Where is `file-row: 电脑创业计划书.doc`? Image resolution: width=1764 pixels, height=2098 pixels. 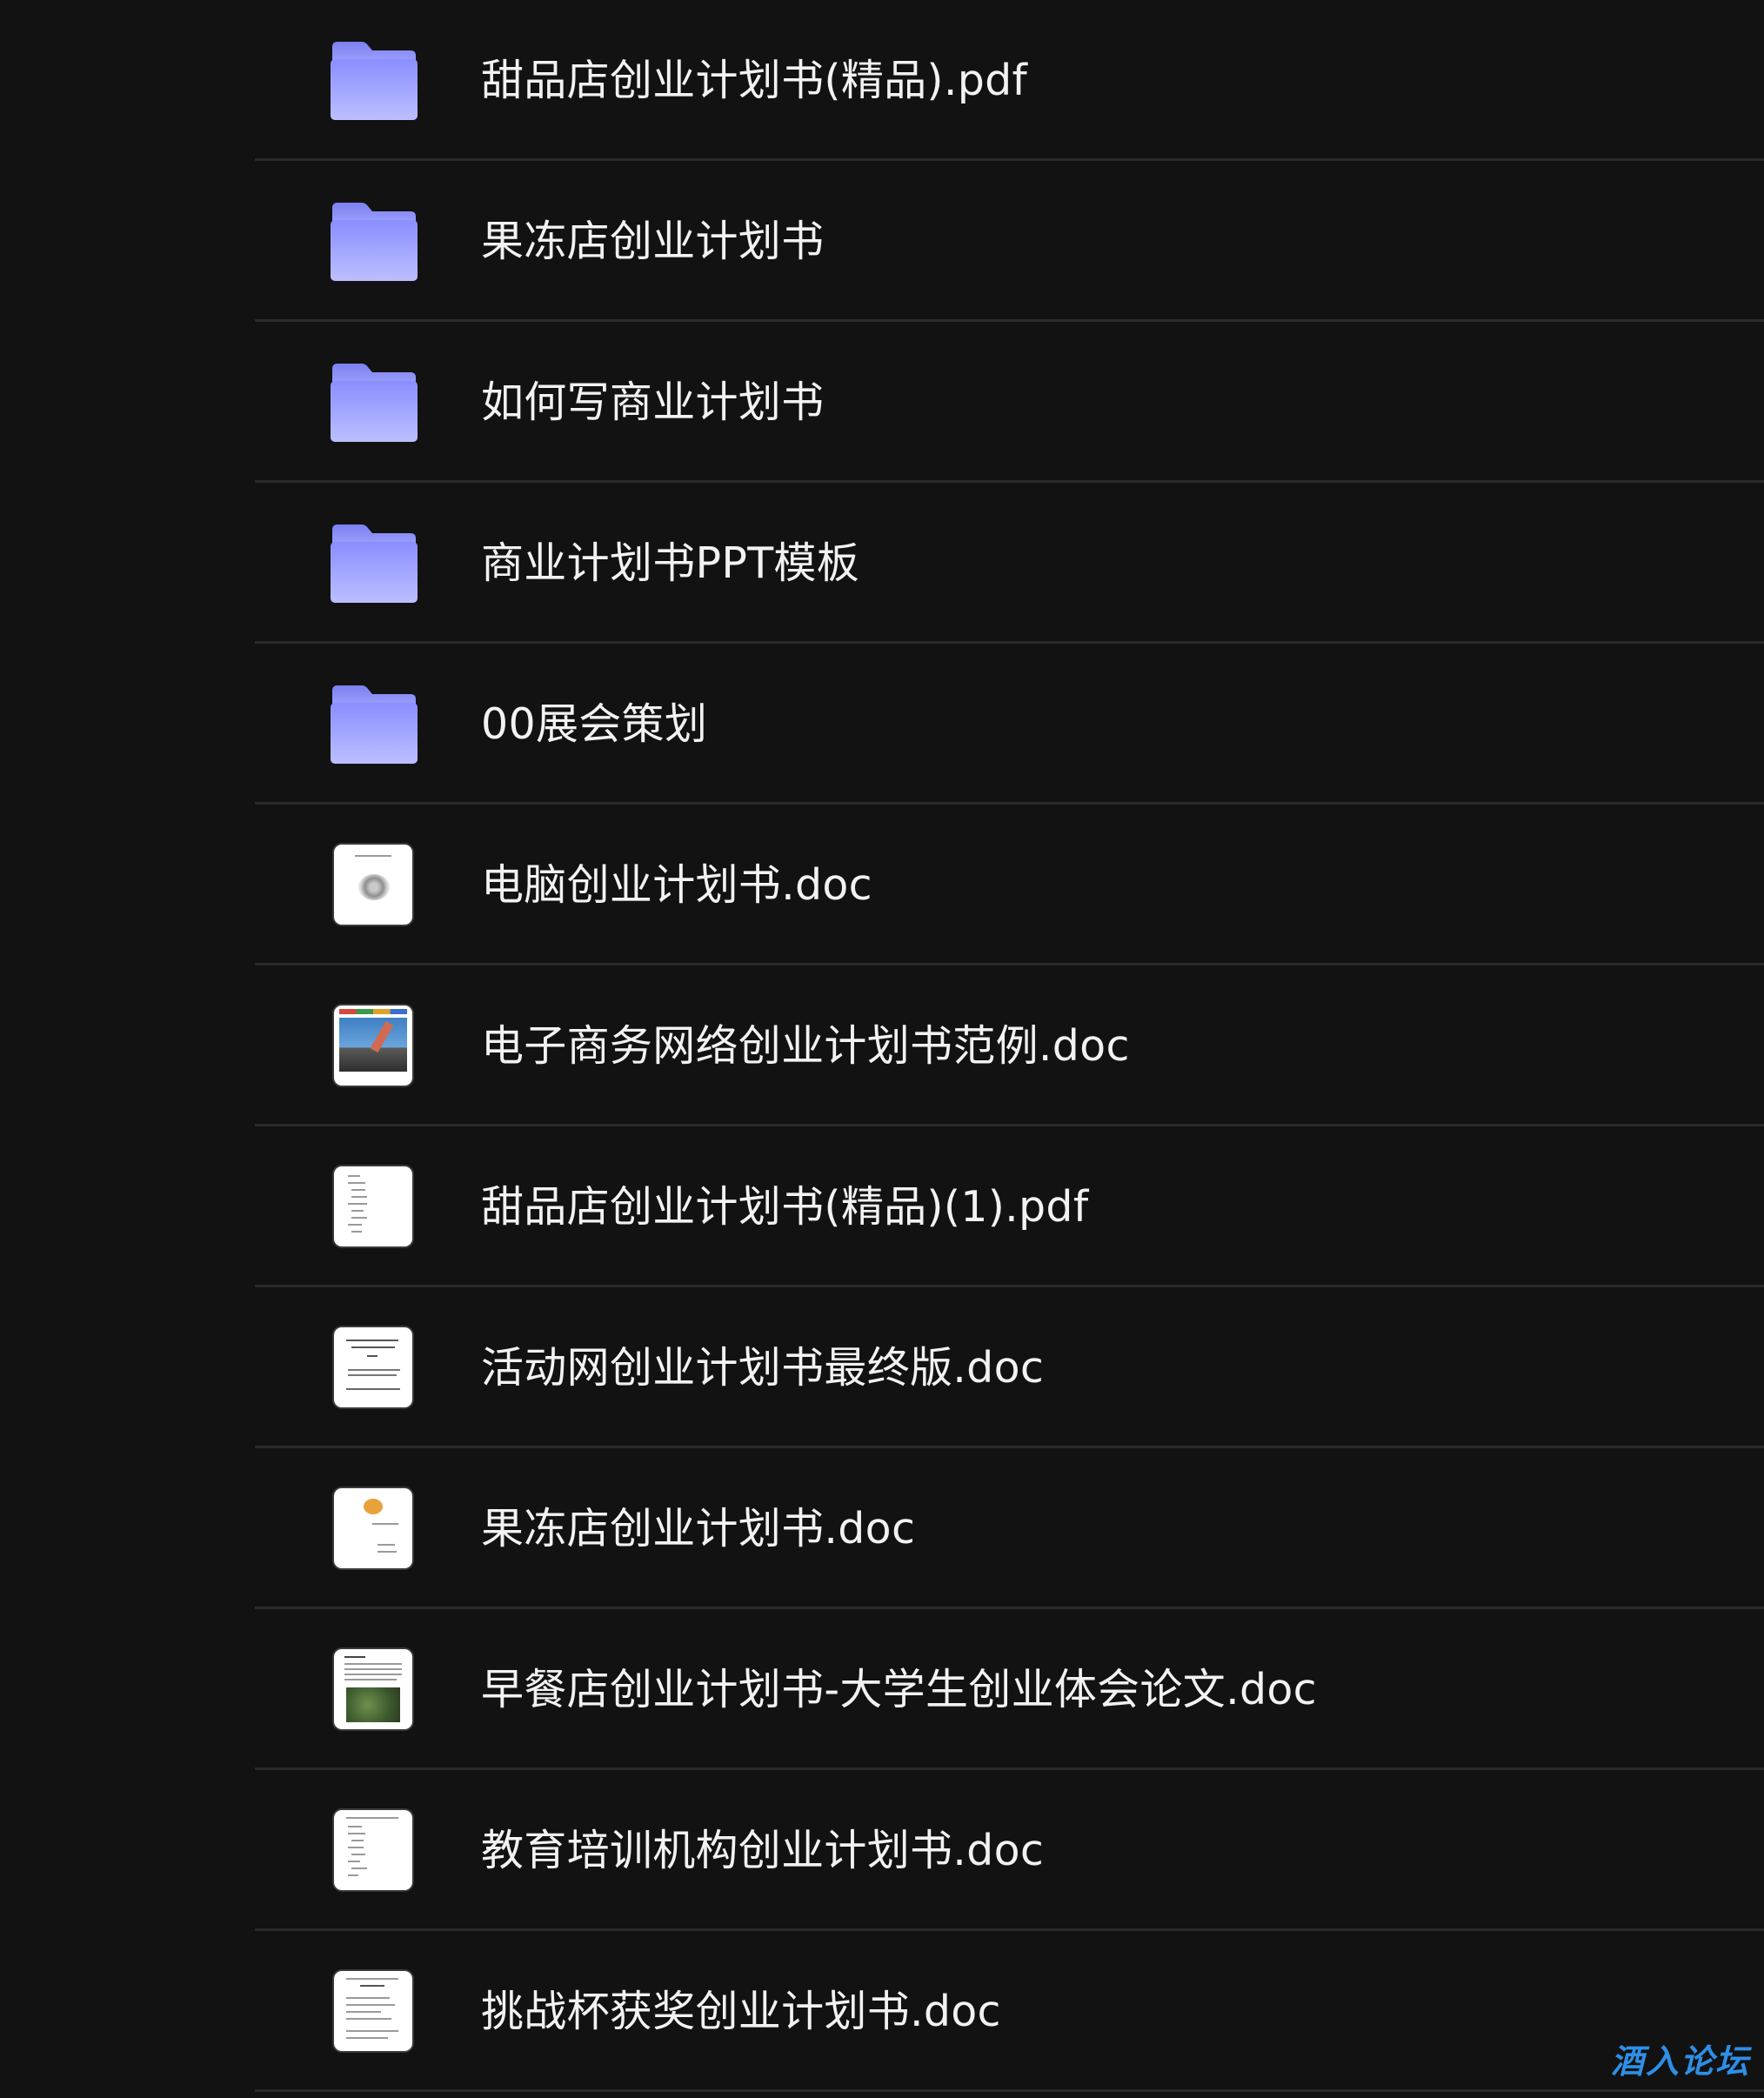
file-row: 电脑创业计划书.doc is located at coordinates (882, 885).